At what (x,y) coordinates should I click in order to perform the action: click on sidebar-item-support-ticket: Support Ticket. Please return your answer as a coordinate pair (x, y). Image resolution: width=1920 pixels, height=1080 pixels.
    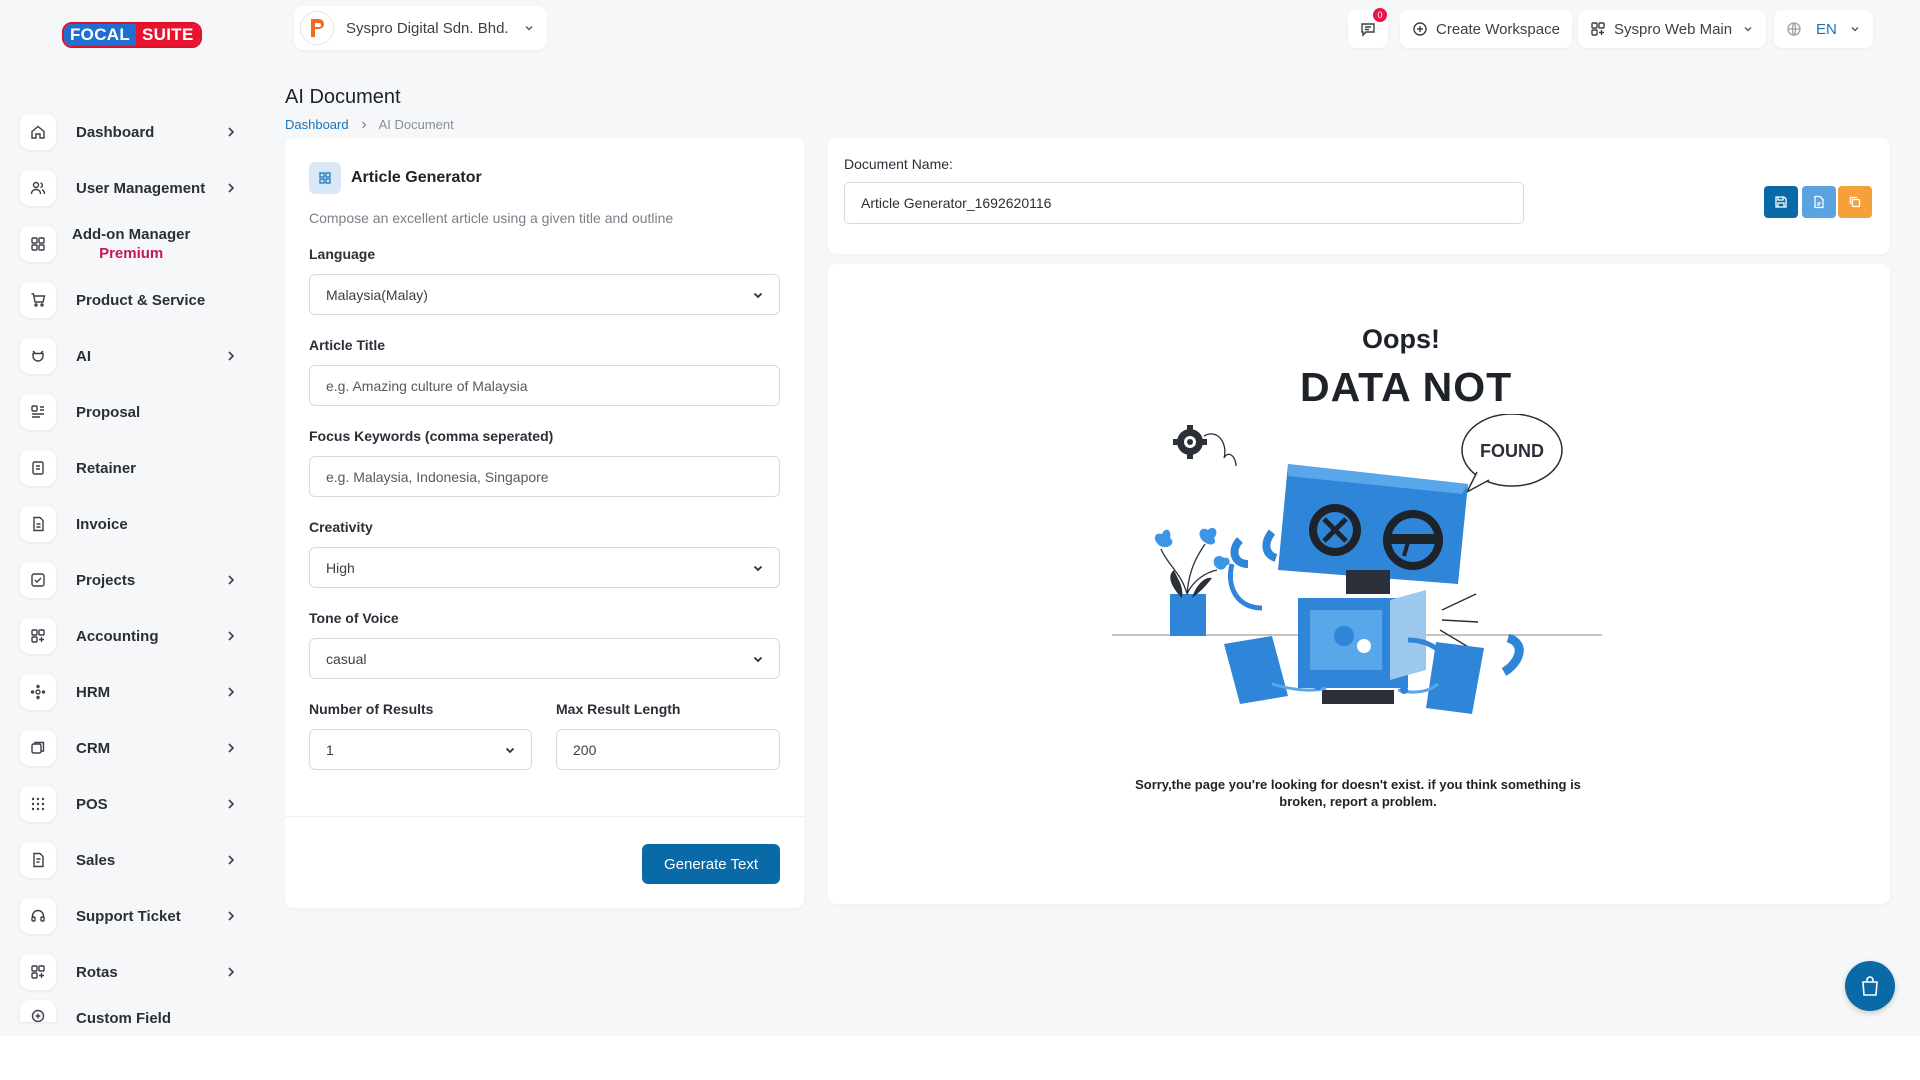
    Looking at the image, I should click on (130, 916).